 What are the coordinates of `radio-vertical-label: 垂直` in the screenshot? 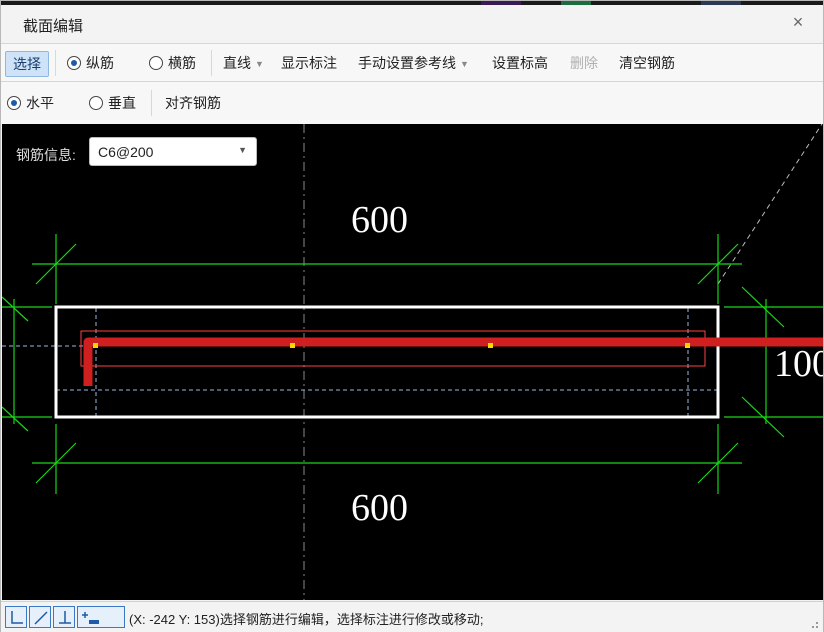 It's located at (122, 103).